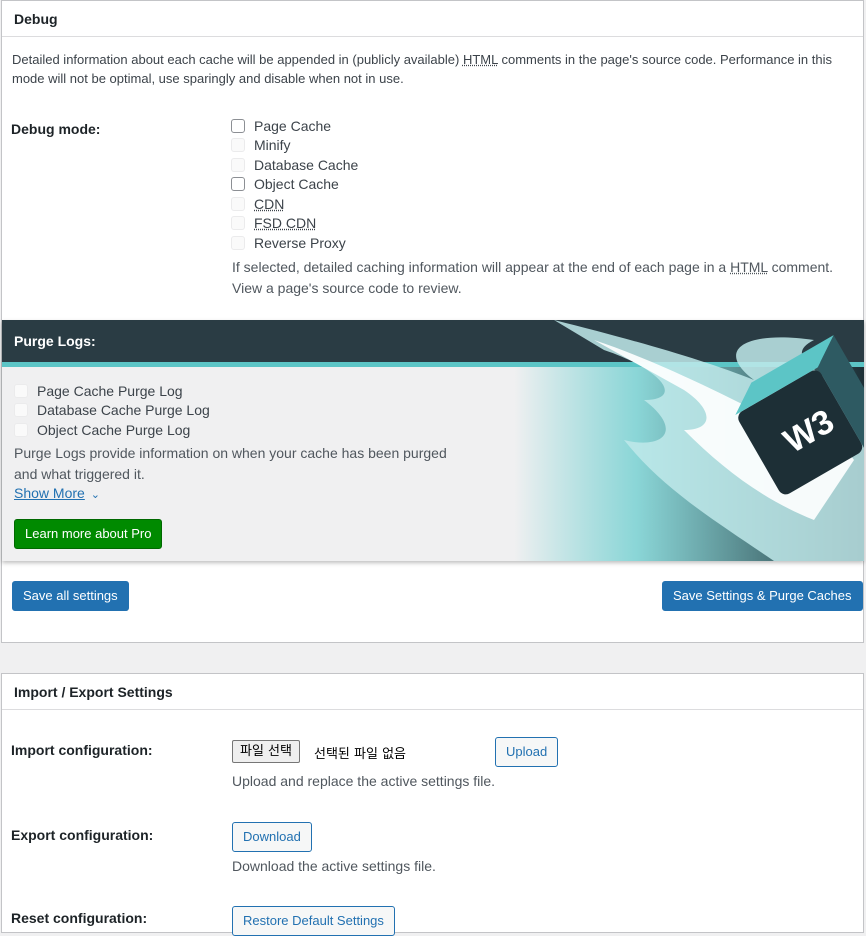  I want to click on reverse-proxy-checkbox, so click(238, 242).